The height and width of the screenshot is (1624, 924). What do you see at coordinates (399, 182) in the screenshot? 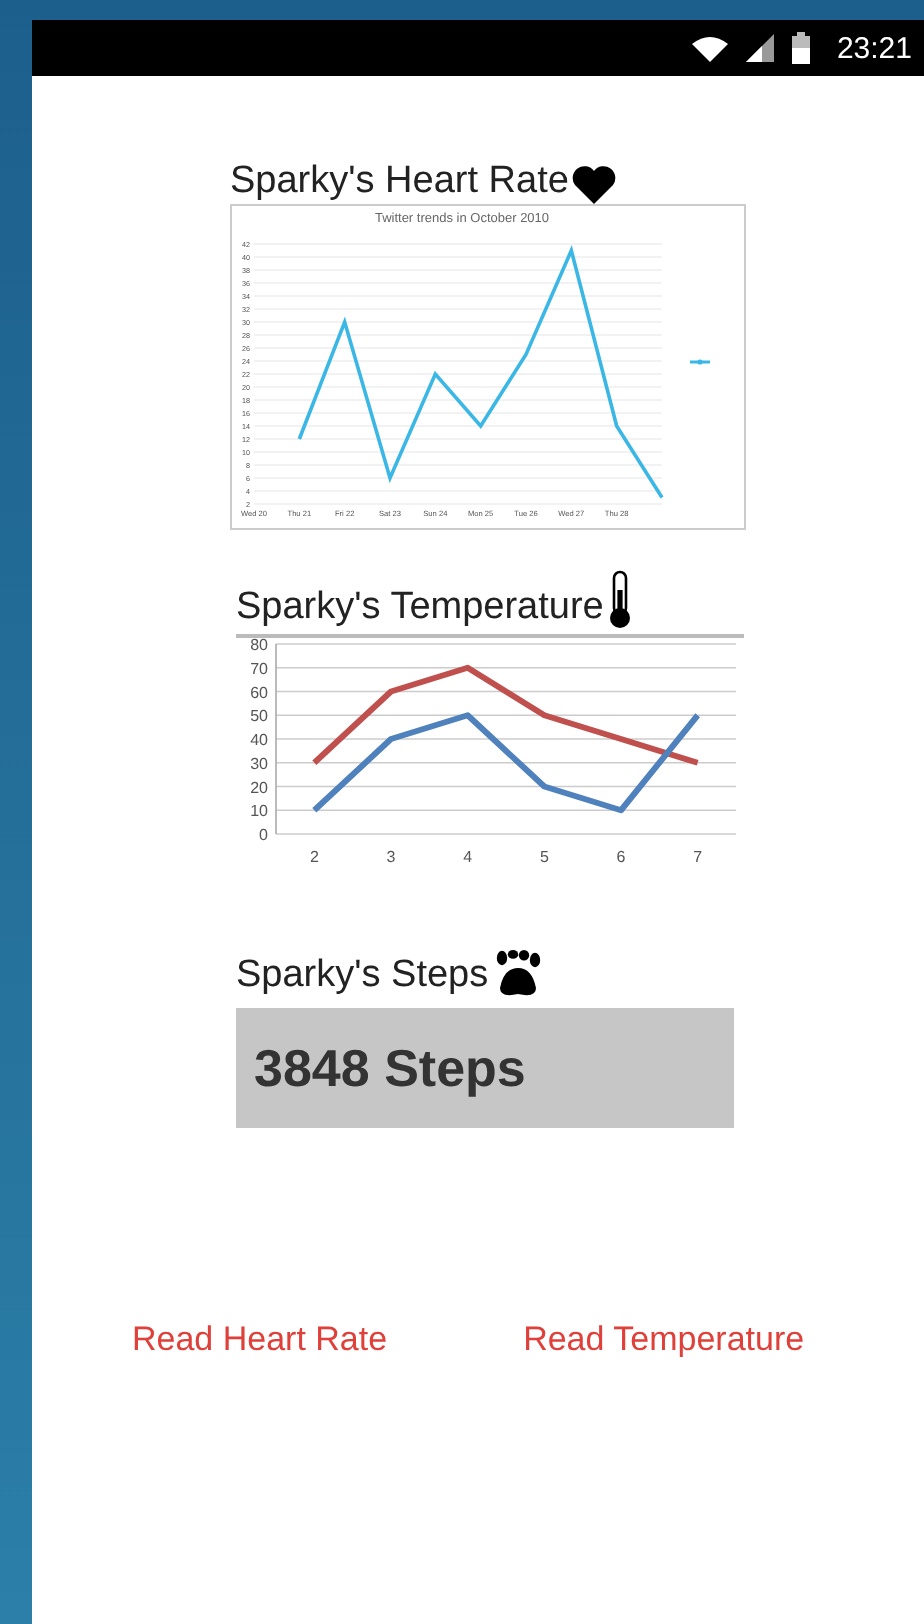
I see `heart-rate-title: Sparky's Heart Rate` at bounding box center [399, 182].